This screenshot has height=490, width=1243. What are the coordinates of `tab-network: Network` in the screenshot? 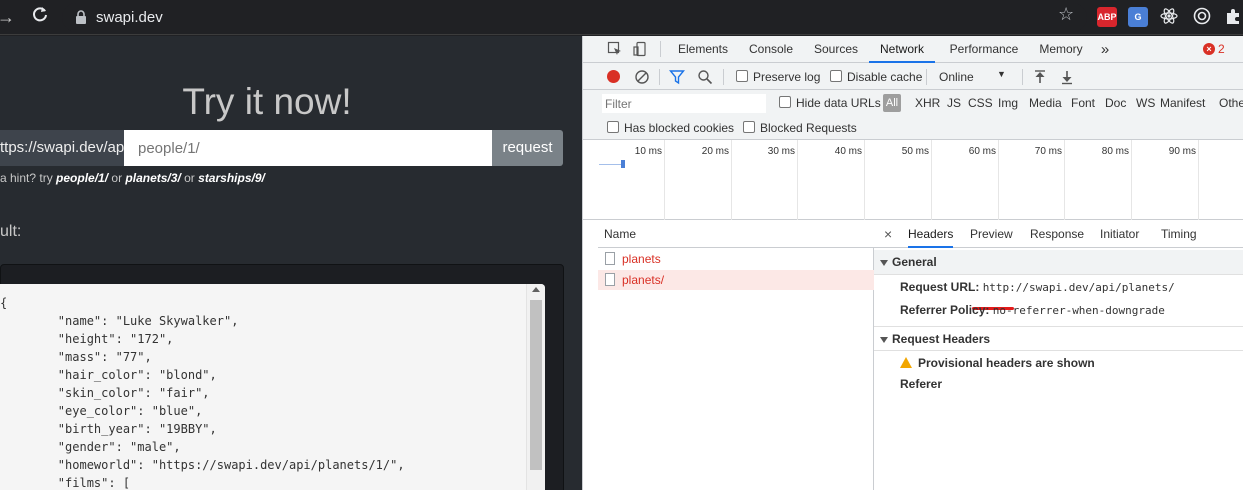 It's located at (902, 49).